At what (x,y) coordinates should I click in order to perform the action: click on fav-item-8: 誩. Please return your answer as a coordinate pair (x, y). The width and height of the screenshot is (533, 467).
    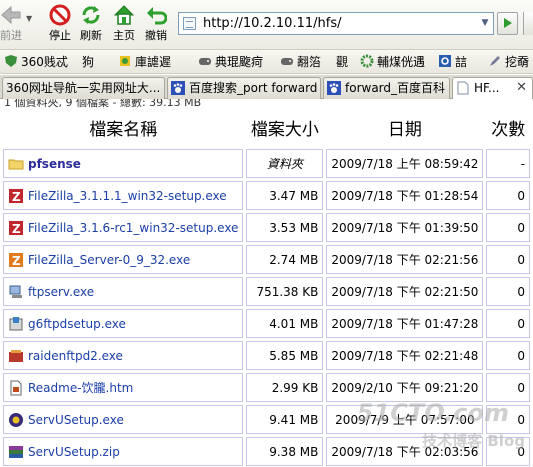
    Looking at the image, I should click on (452, 62).